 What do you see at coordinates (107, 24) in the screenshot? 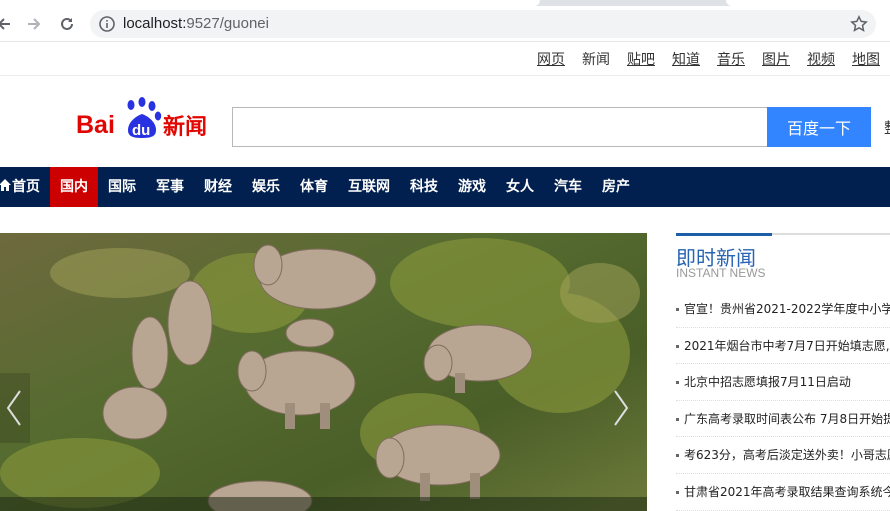
I see `info-icon` at bounding box center [107, 24].